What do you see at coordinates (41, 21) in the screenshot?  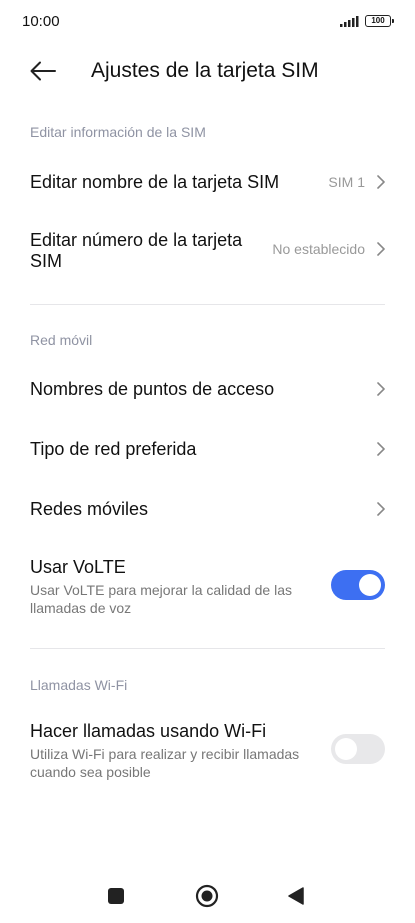 I see `status-time: 10:00` at bounding box center [41, 21].